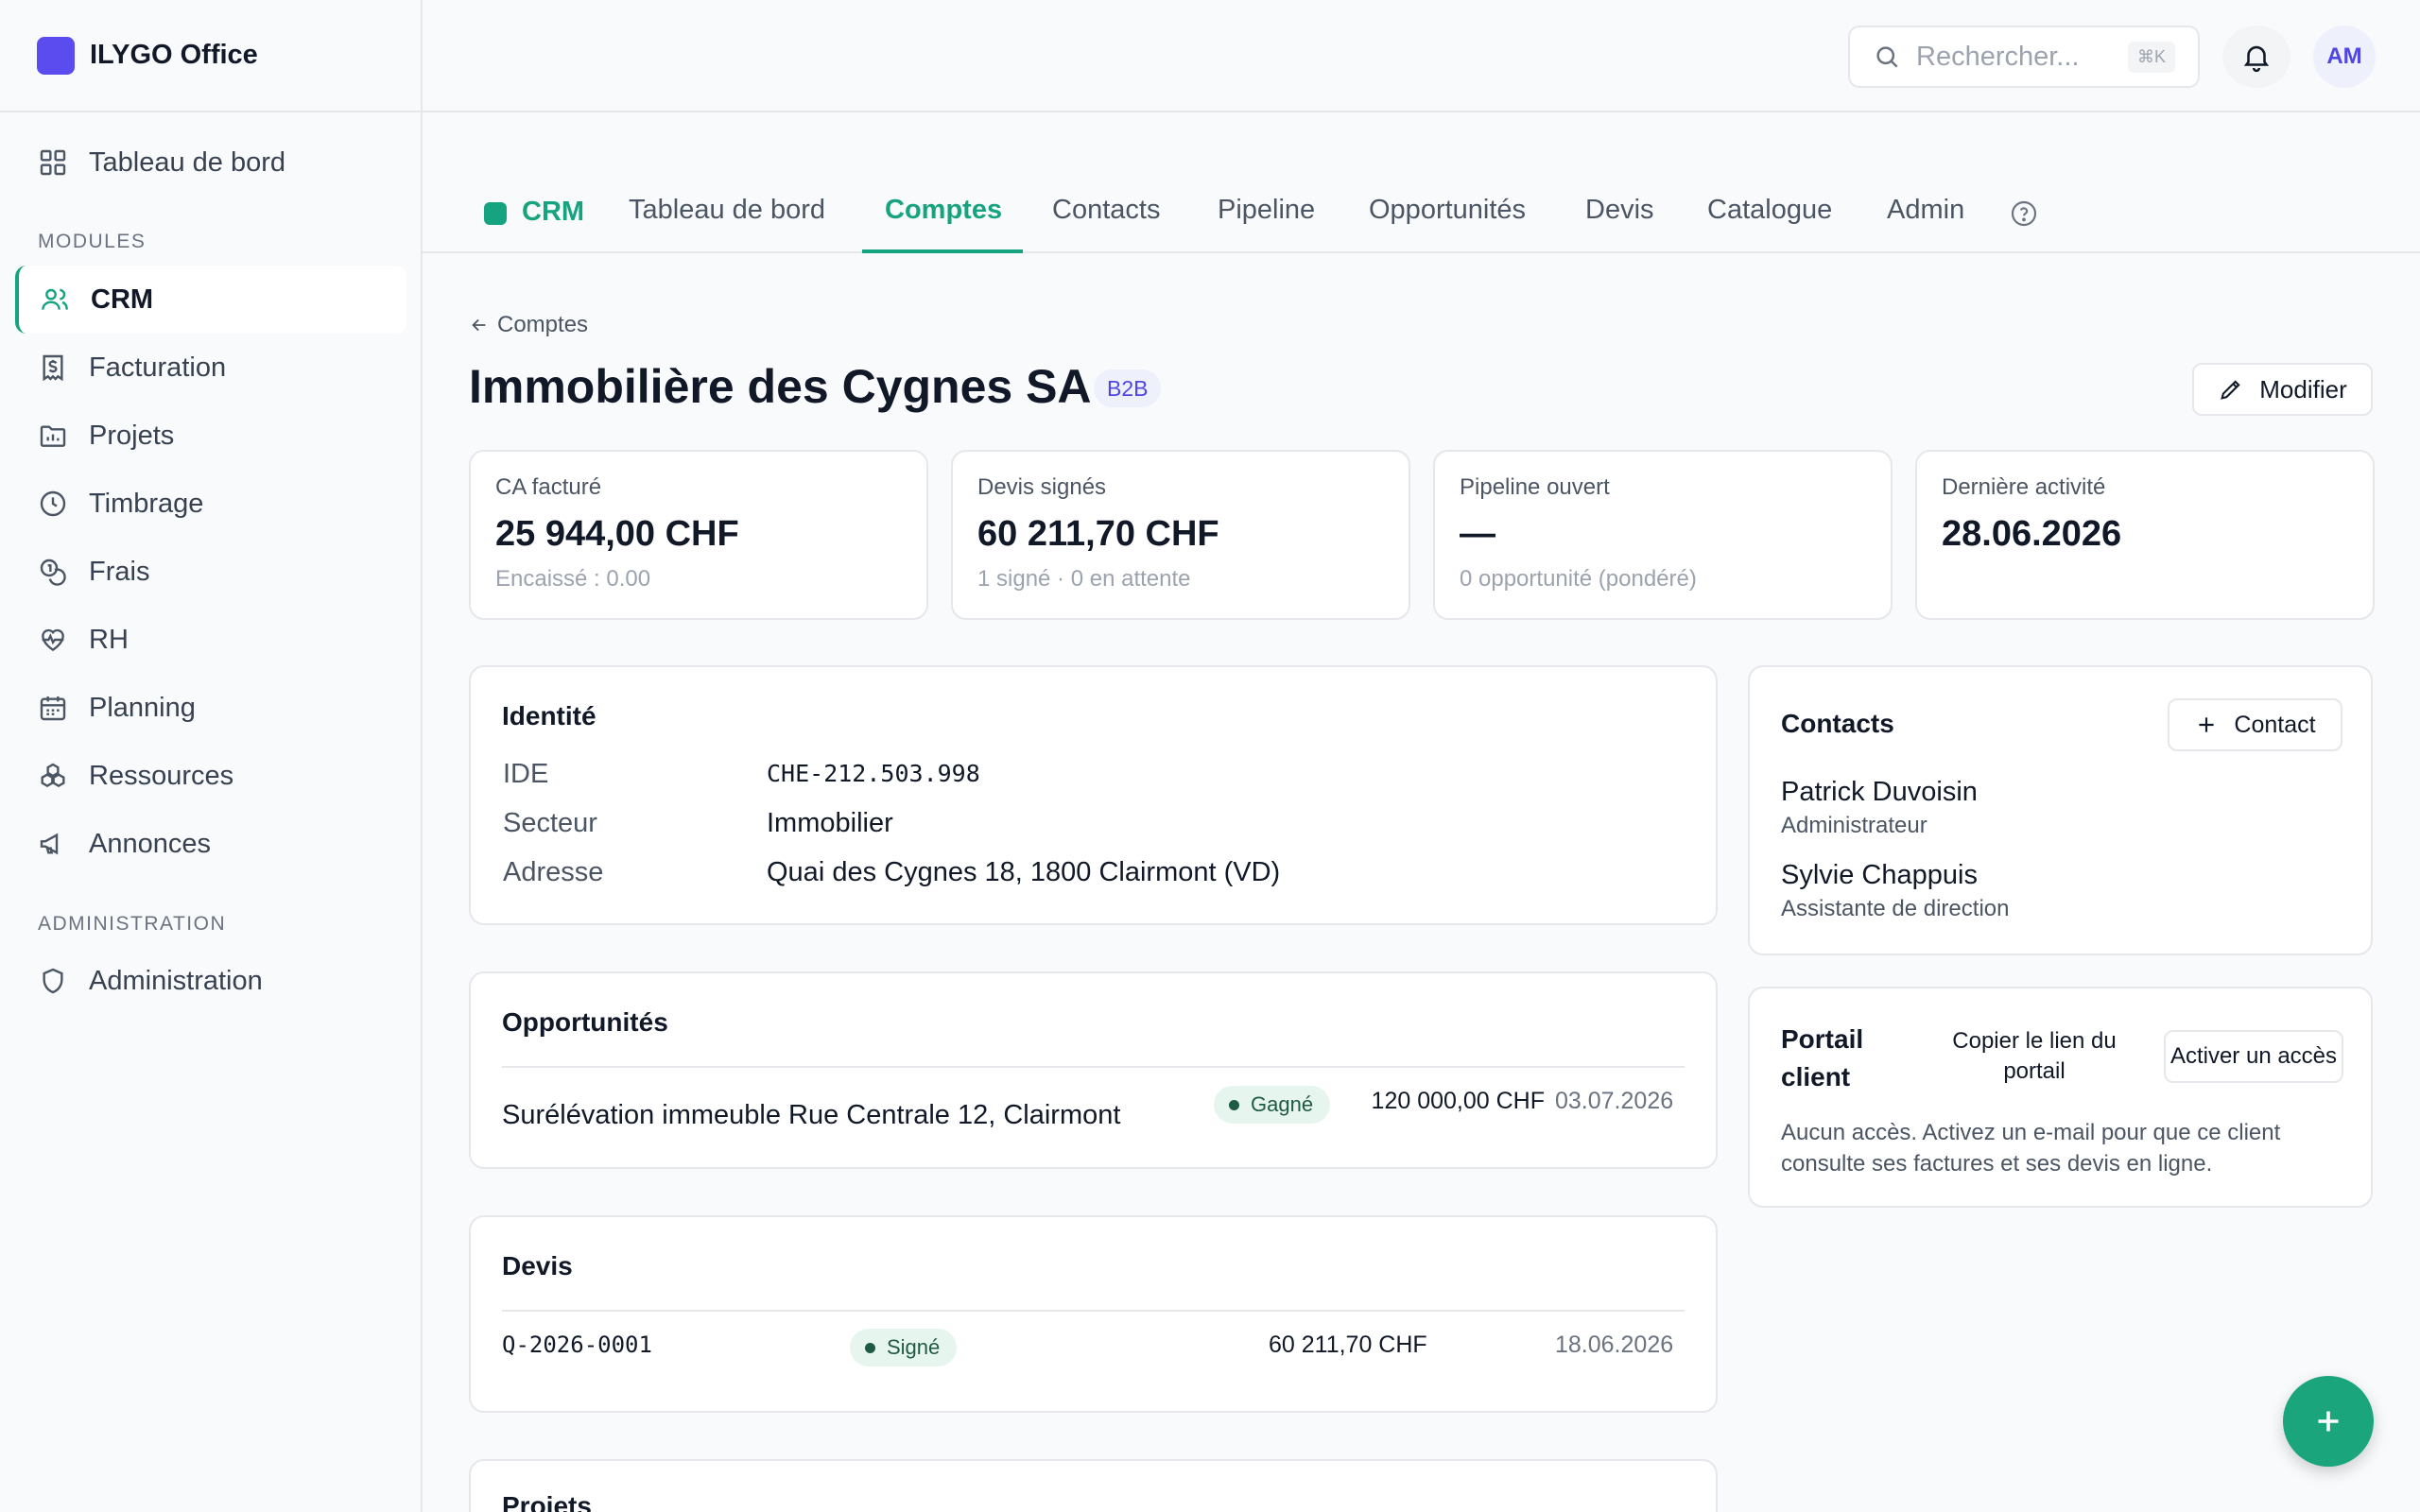 This screenshot has height=1512, width=2420. What do you see at coordinates (53, 367) in the screenshot?
I see `invoice-icon` at bounding box center [53, 367].